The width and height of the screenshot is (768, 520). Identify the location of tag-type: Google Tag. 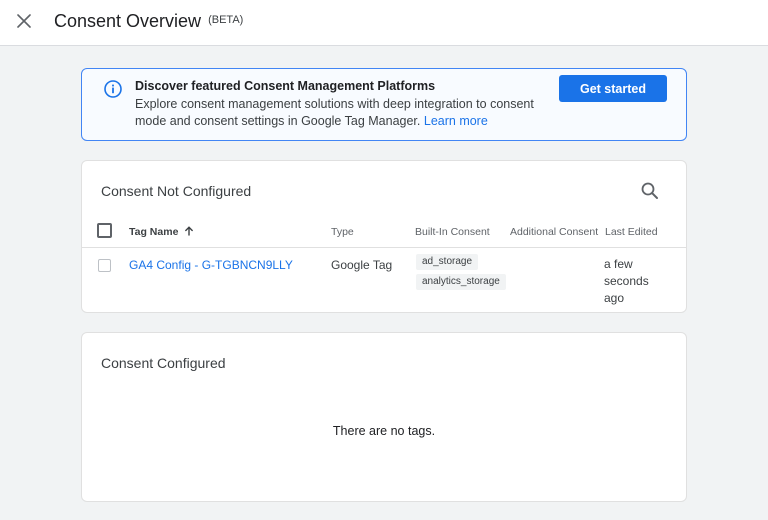
(362, 265).